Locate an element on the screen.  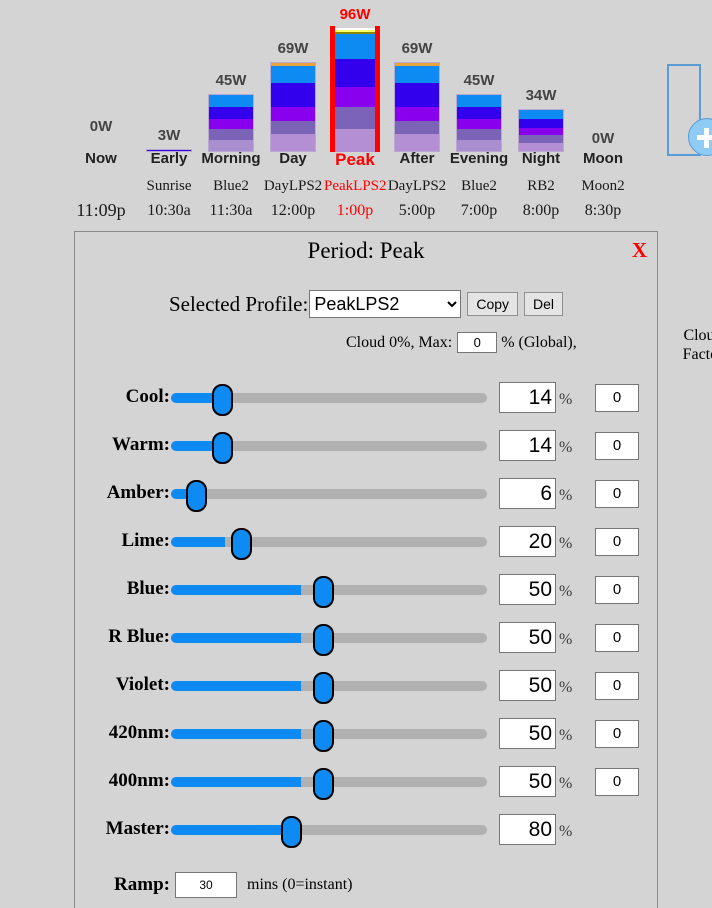
period-time: 1:00p is located at coordinates (355, 211).